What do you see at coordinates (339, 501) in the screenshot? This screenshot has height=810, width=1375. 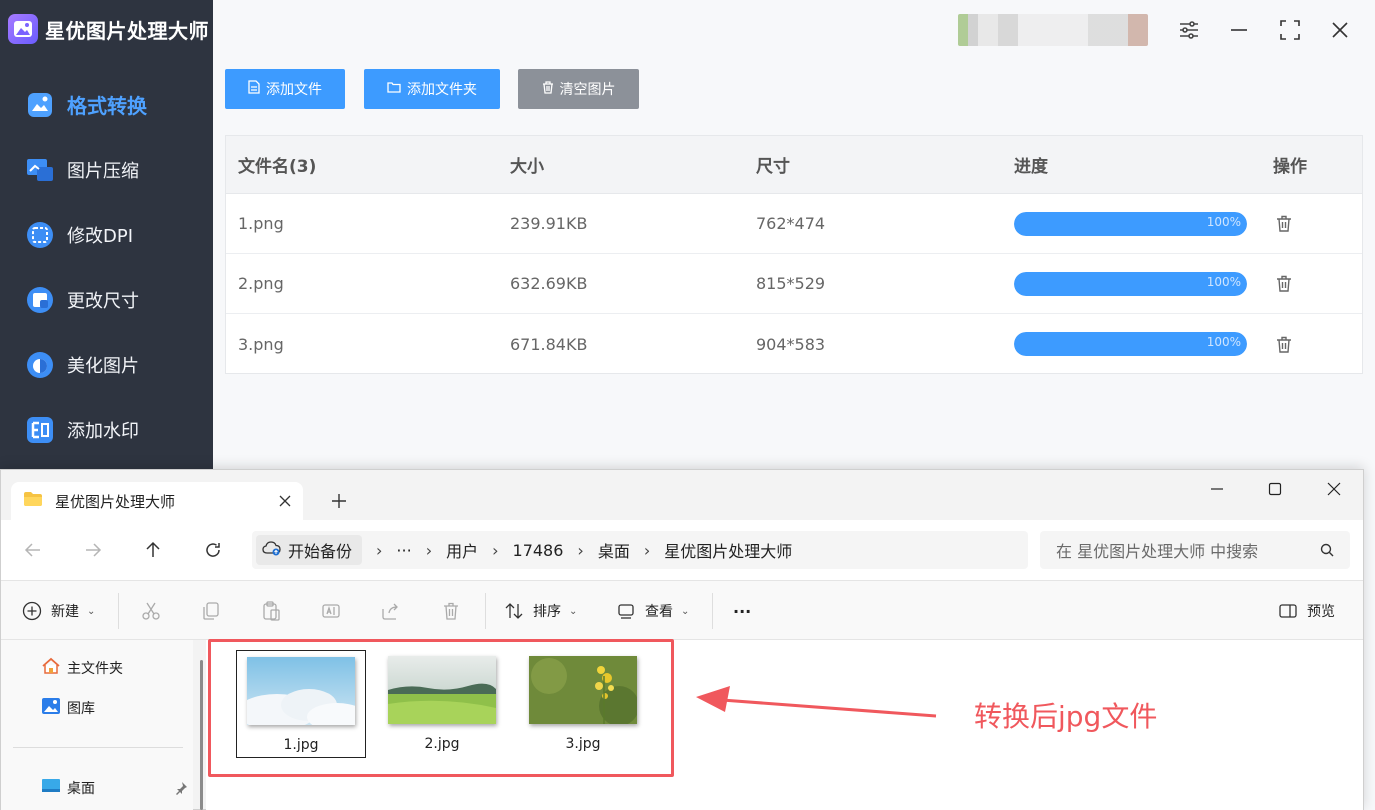 I see `new-tab-icon` at bounding box center [339, 501].